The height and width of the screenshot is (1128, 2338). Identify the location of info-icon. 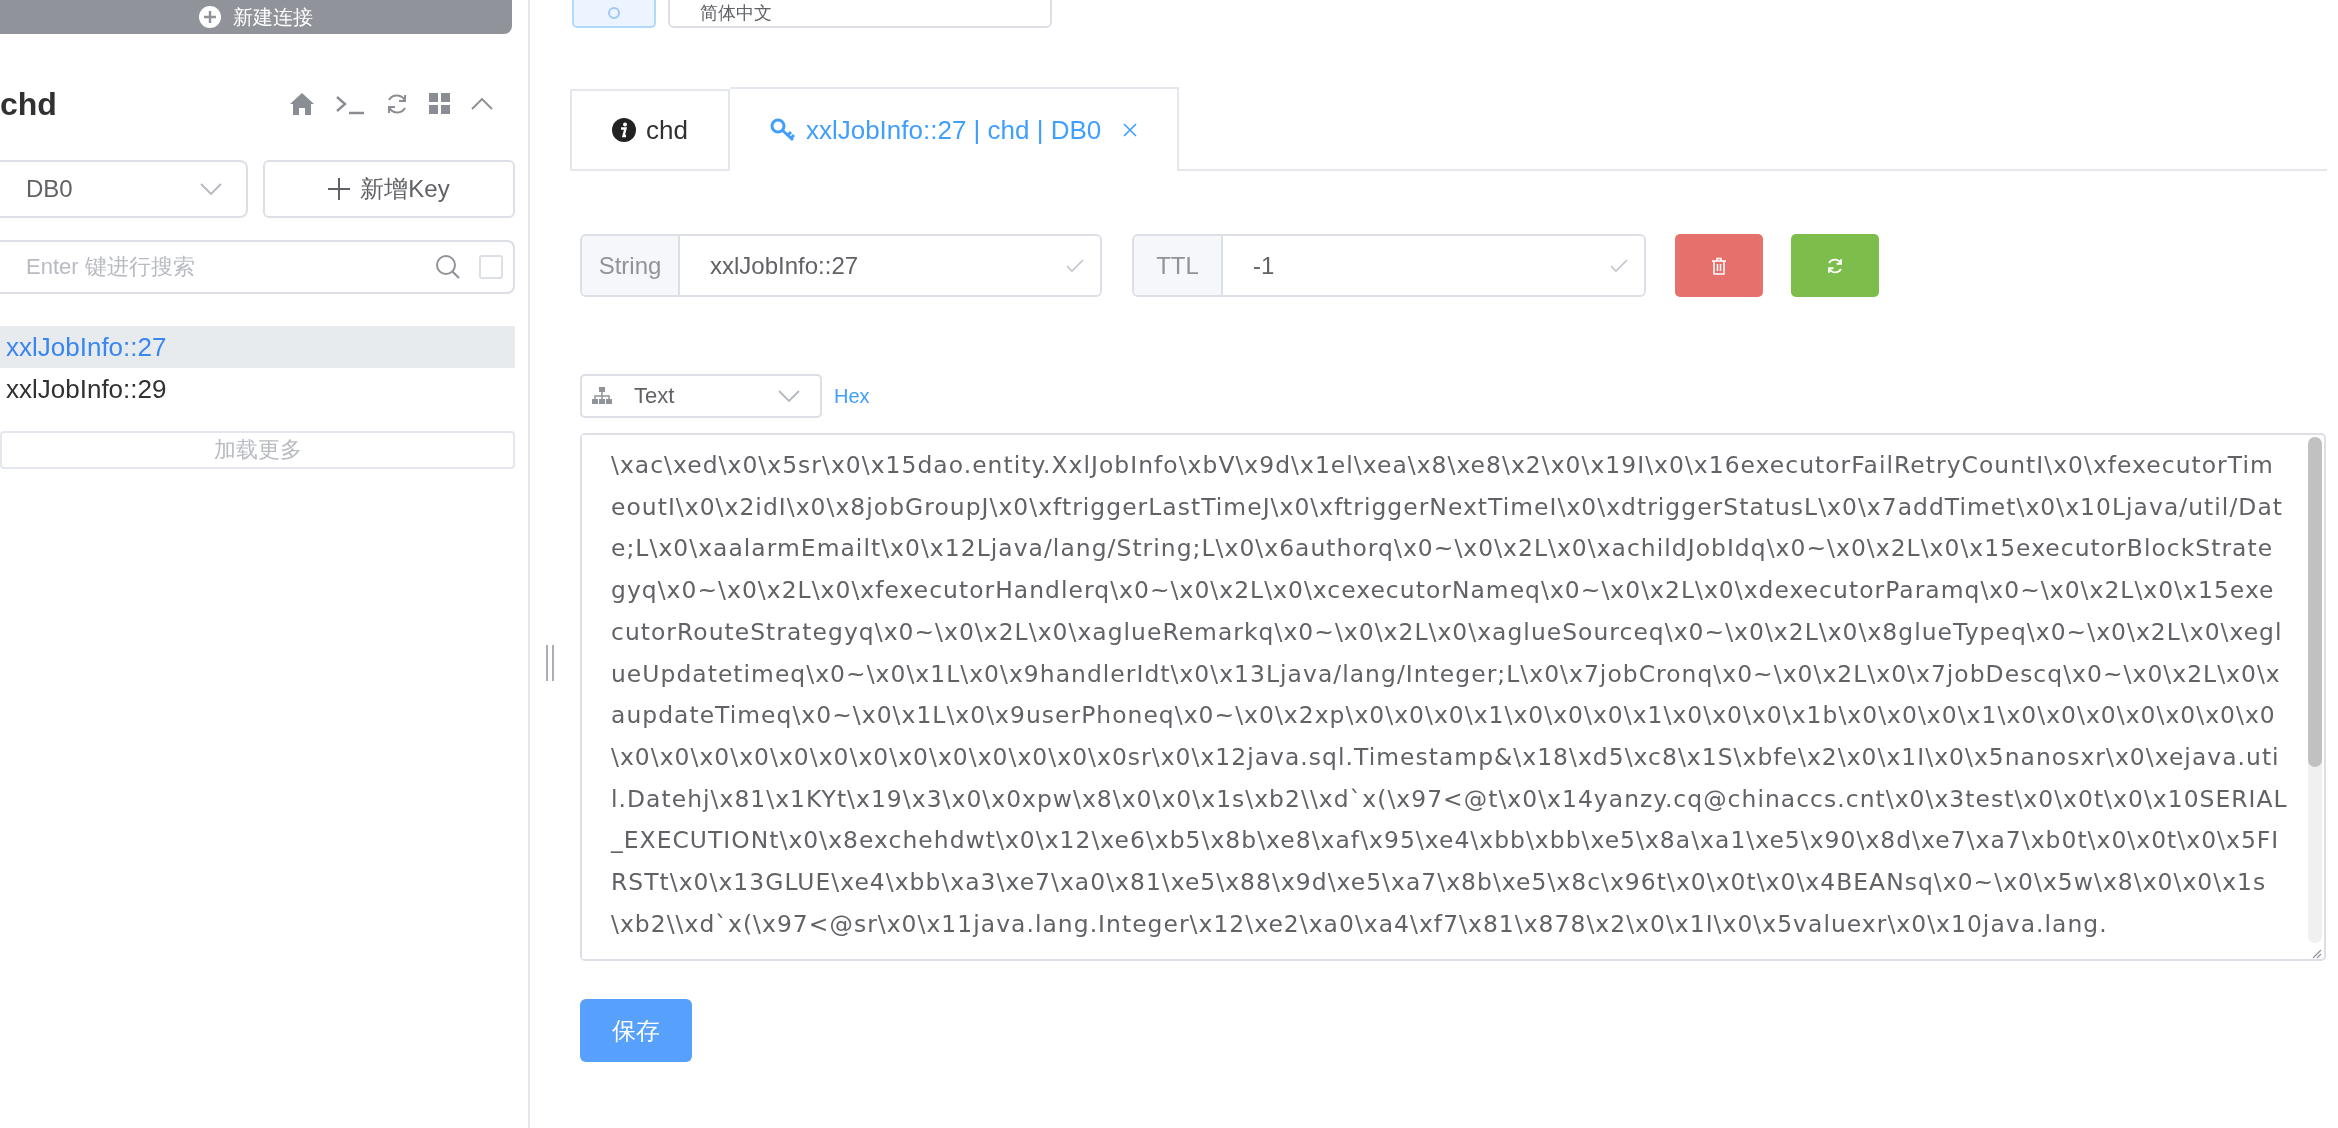
(624, 130).